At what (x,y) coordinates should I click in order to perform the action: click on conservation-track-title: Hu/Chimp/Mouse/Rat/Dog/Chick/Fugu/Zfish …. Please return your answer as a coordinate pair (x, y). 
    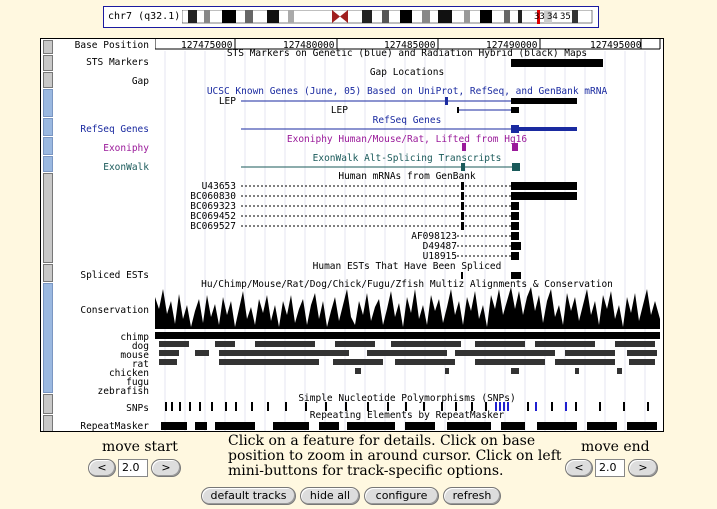
    Looking at the image, I should click on (407, 284).